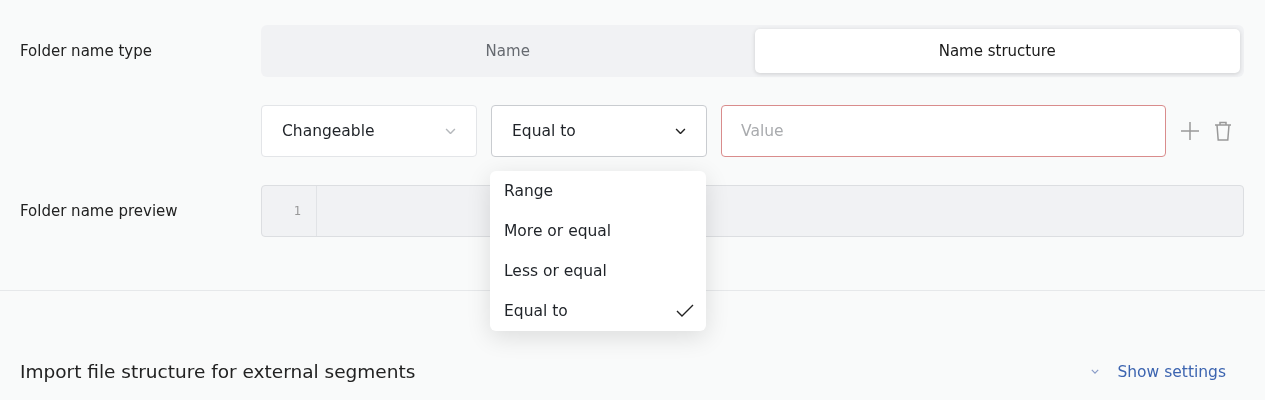 Image resolution: width=1265 pixels, height=400 pixels. What do you see at coordinates (1223, 131) in the screenshot?
I see `trash-icon` at bounding box center [1223, 131].